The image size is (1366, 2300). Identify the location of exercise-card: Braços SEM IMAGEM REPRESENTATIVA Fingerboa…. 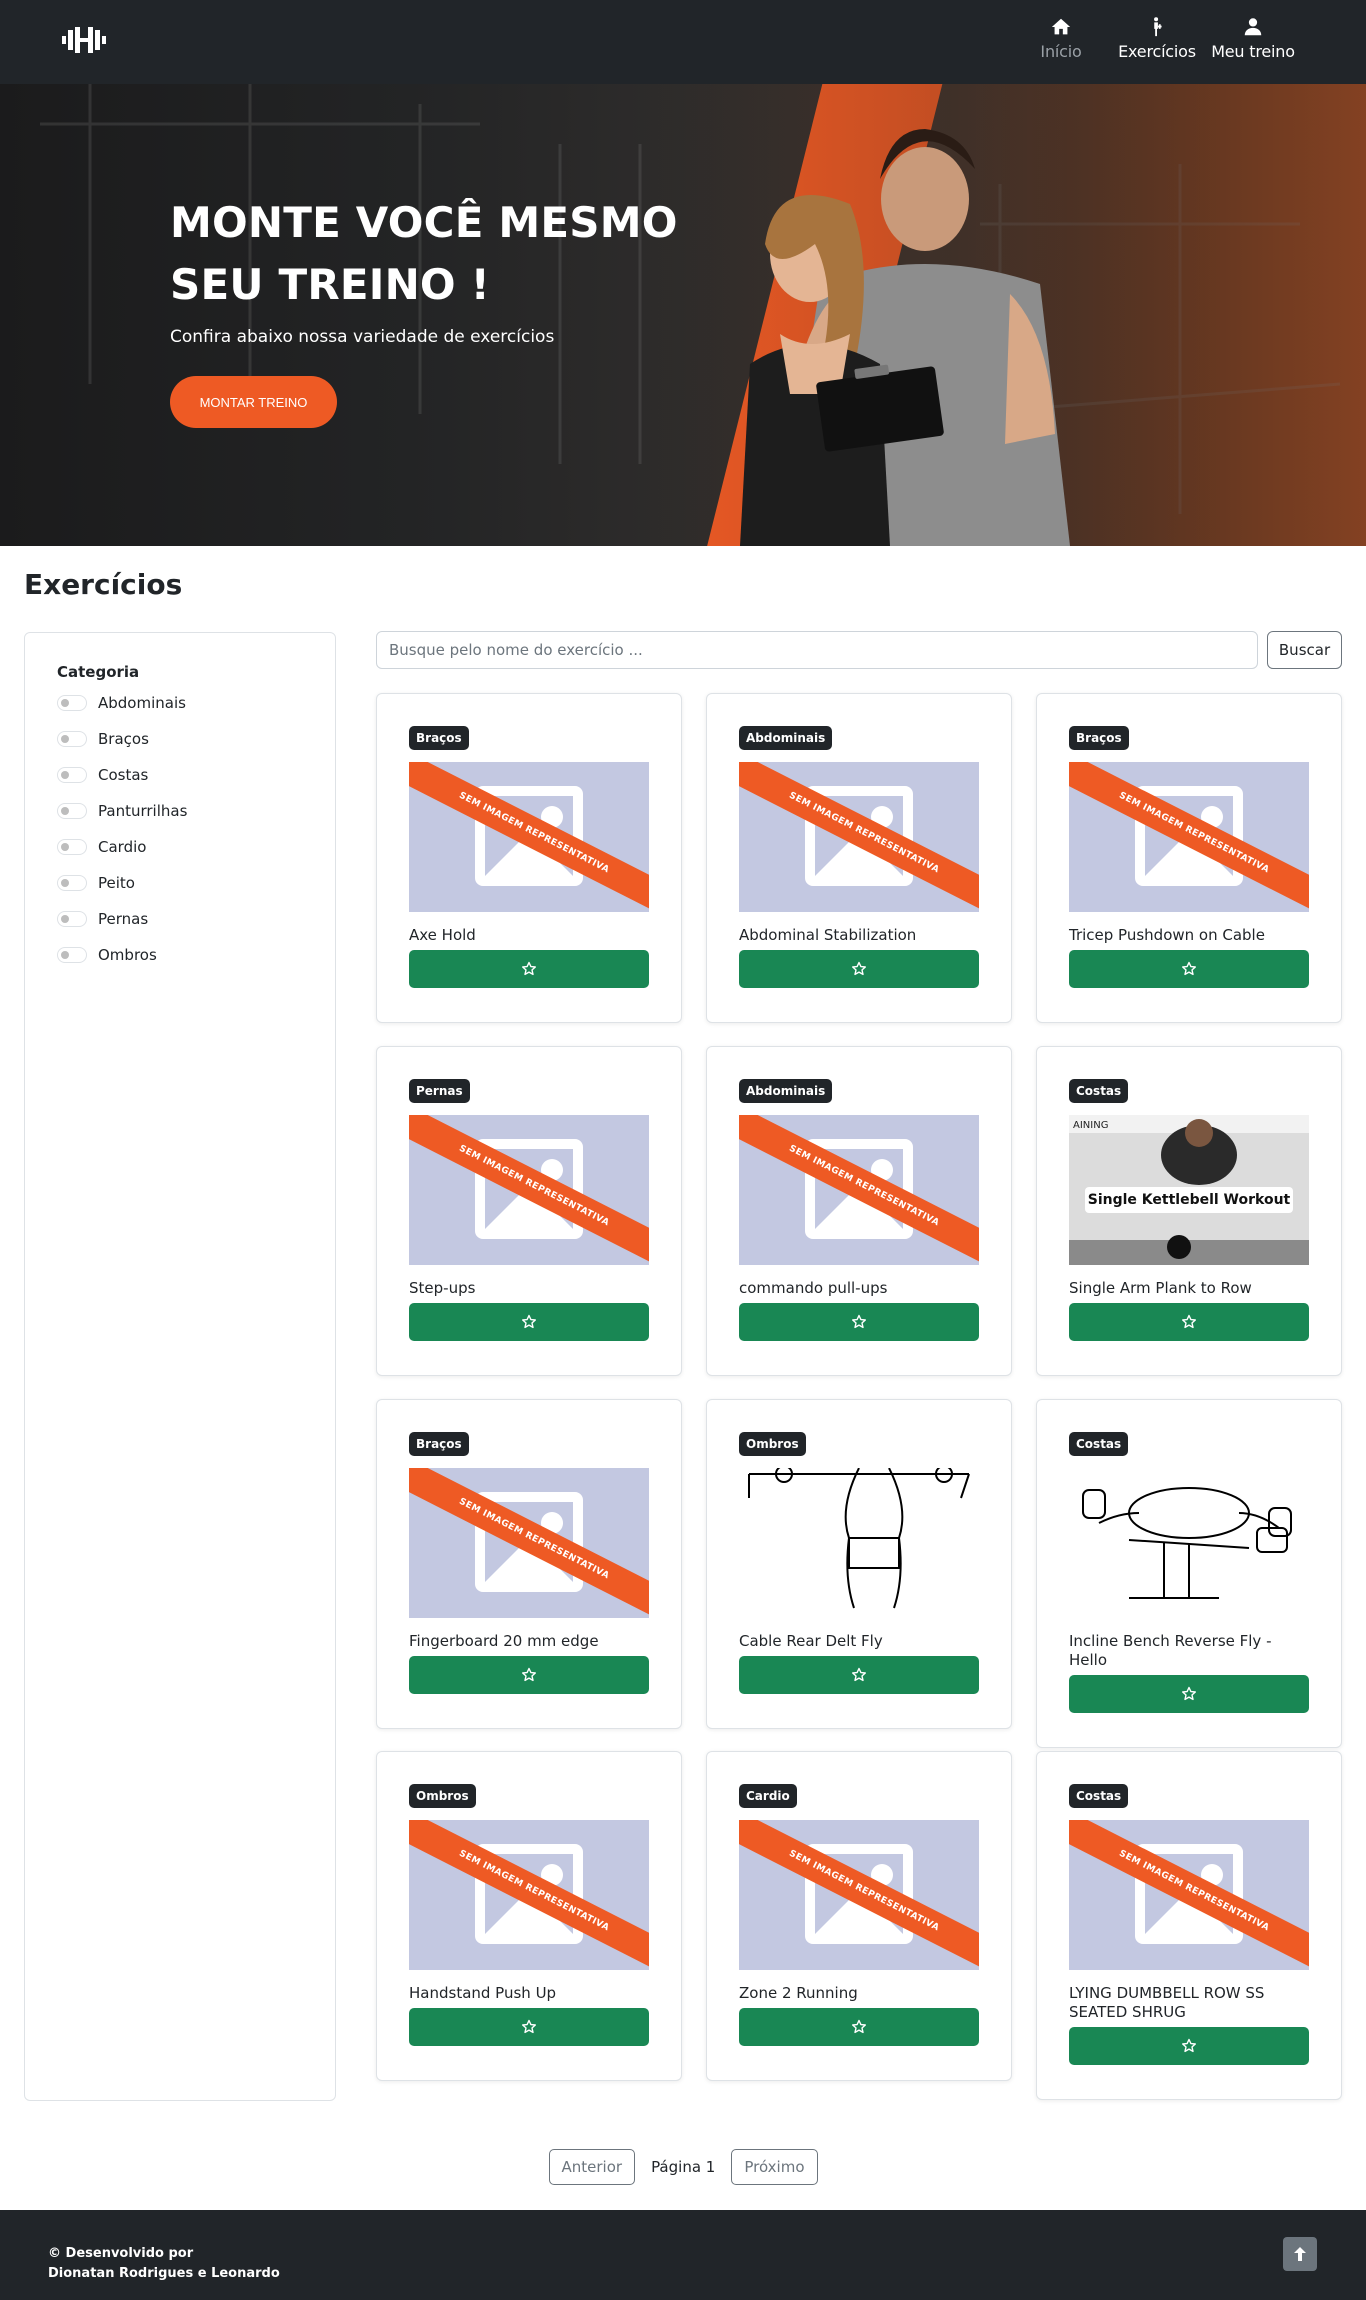
(529, 1564).